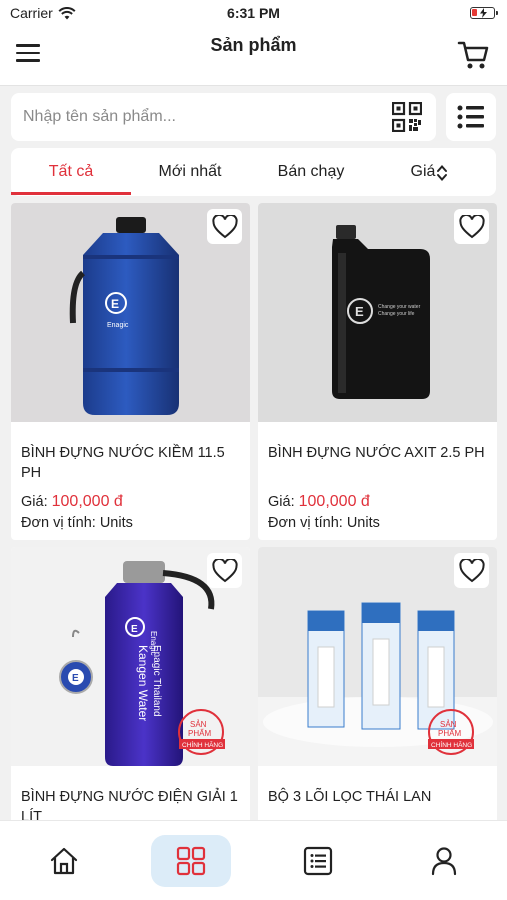 The width and height of the screenshot is (507, 900). Describe the element at coordinates (156, 681) in the screenshot. I see `bottle-brand-text-2: Enagic Thailand` at that location.